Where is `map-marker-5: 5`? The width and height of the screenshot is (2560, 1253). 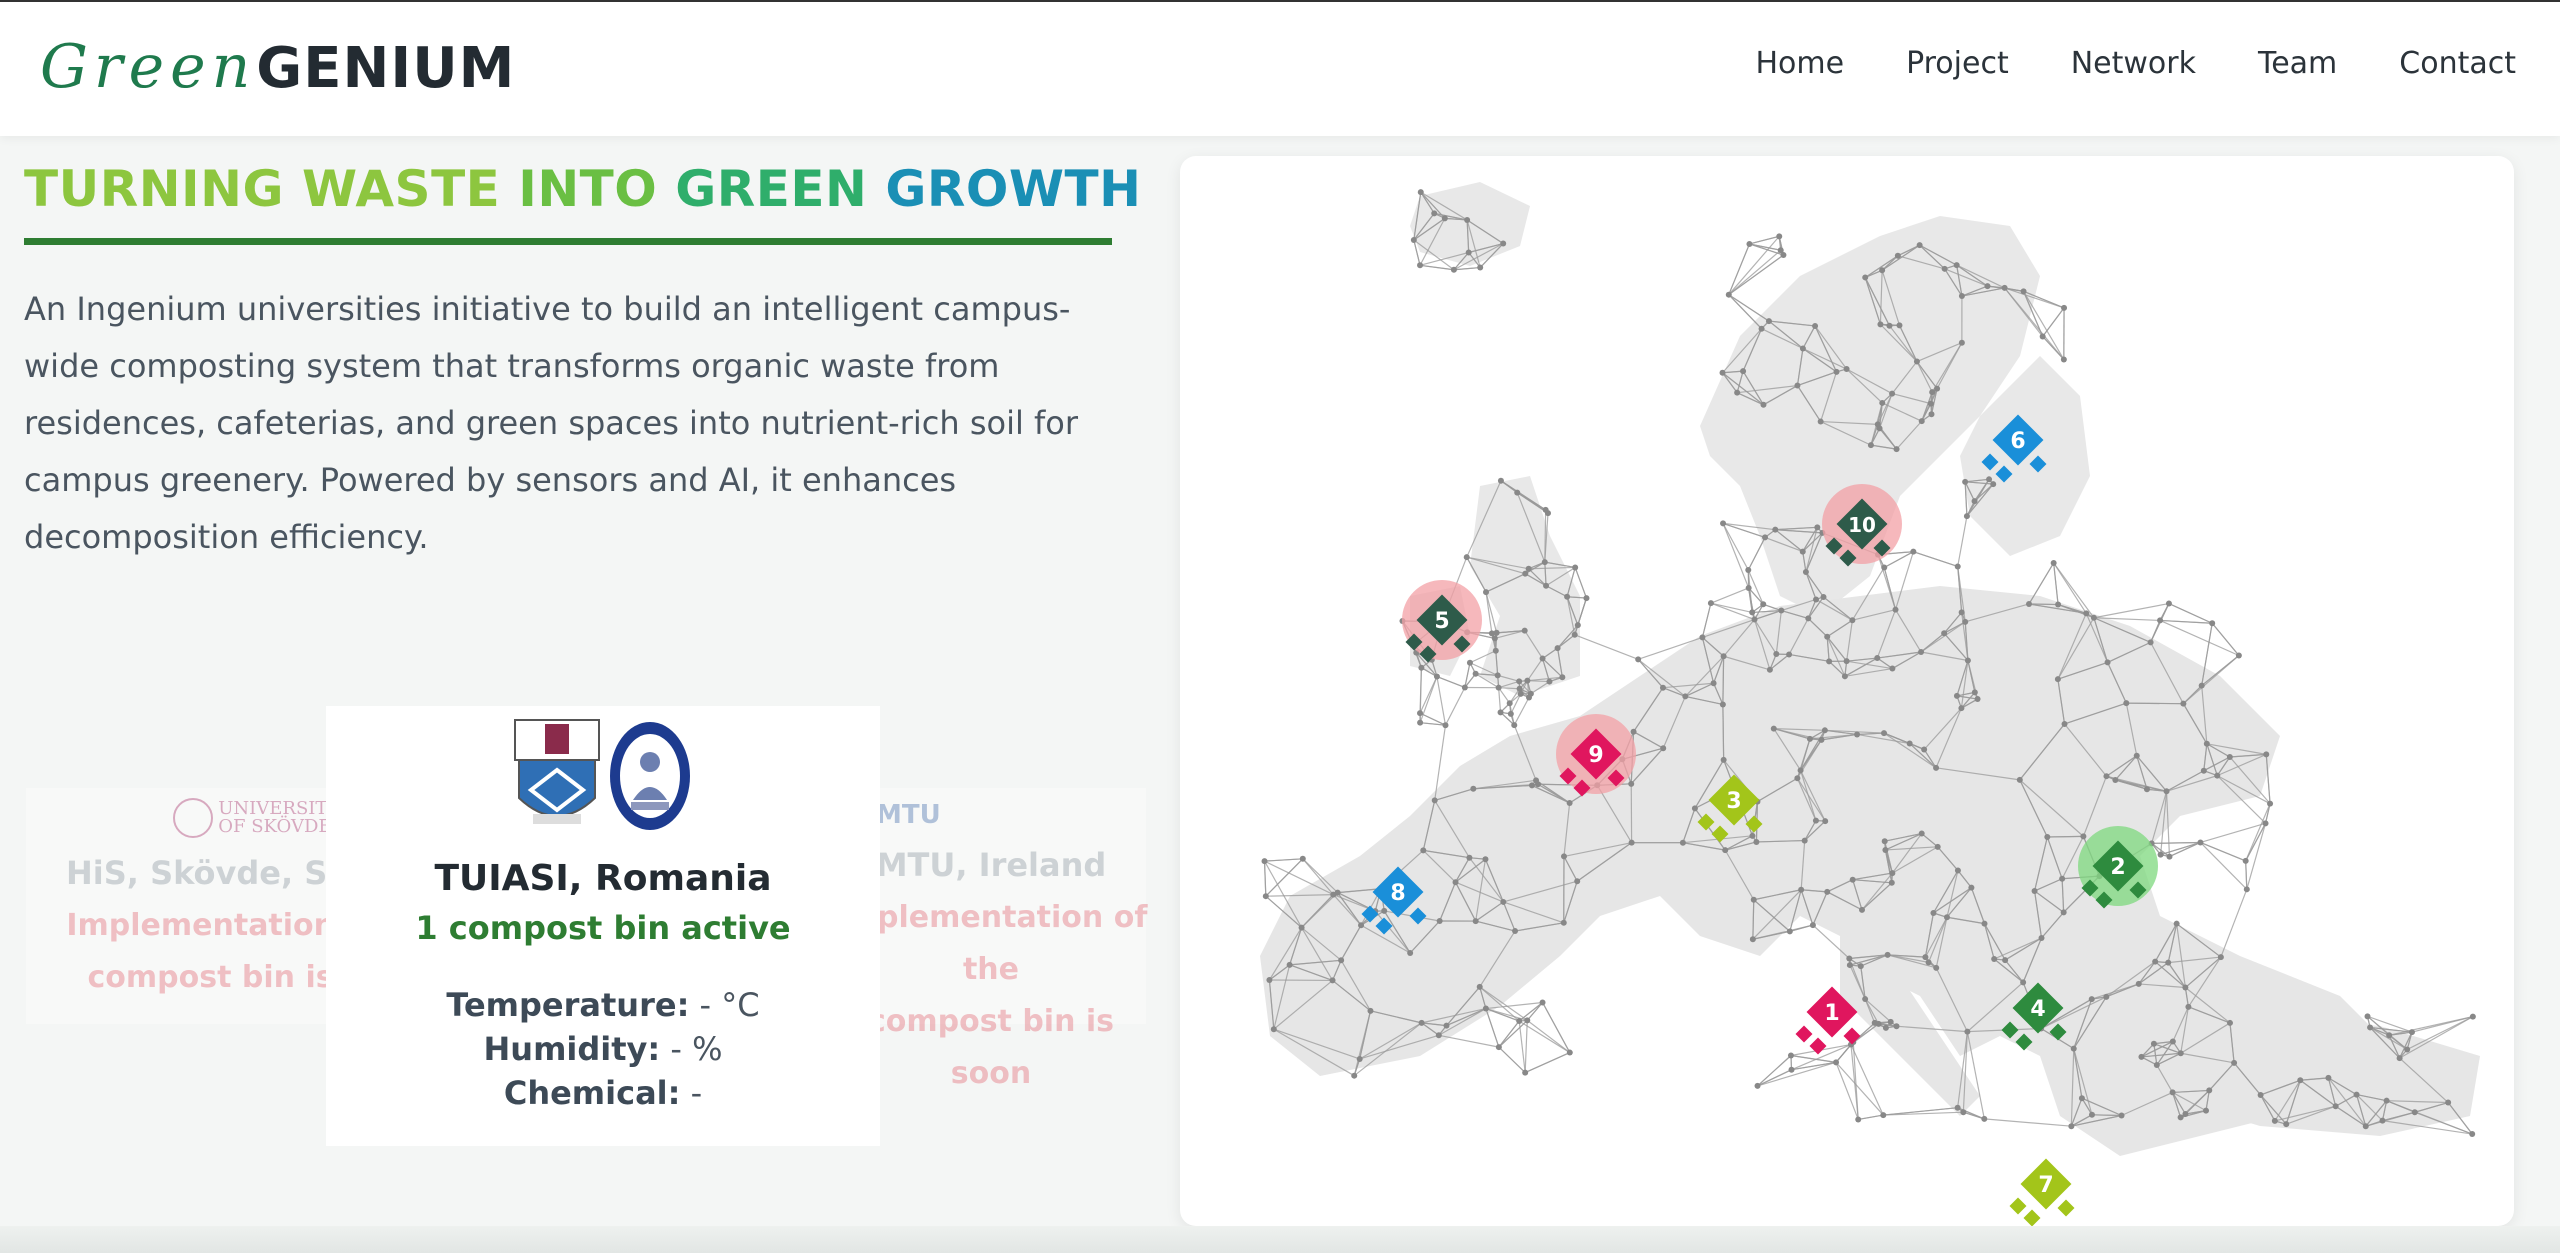
map-marker-5: 5 is located at coordinates (1442, 621).